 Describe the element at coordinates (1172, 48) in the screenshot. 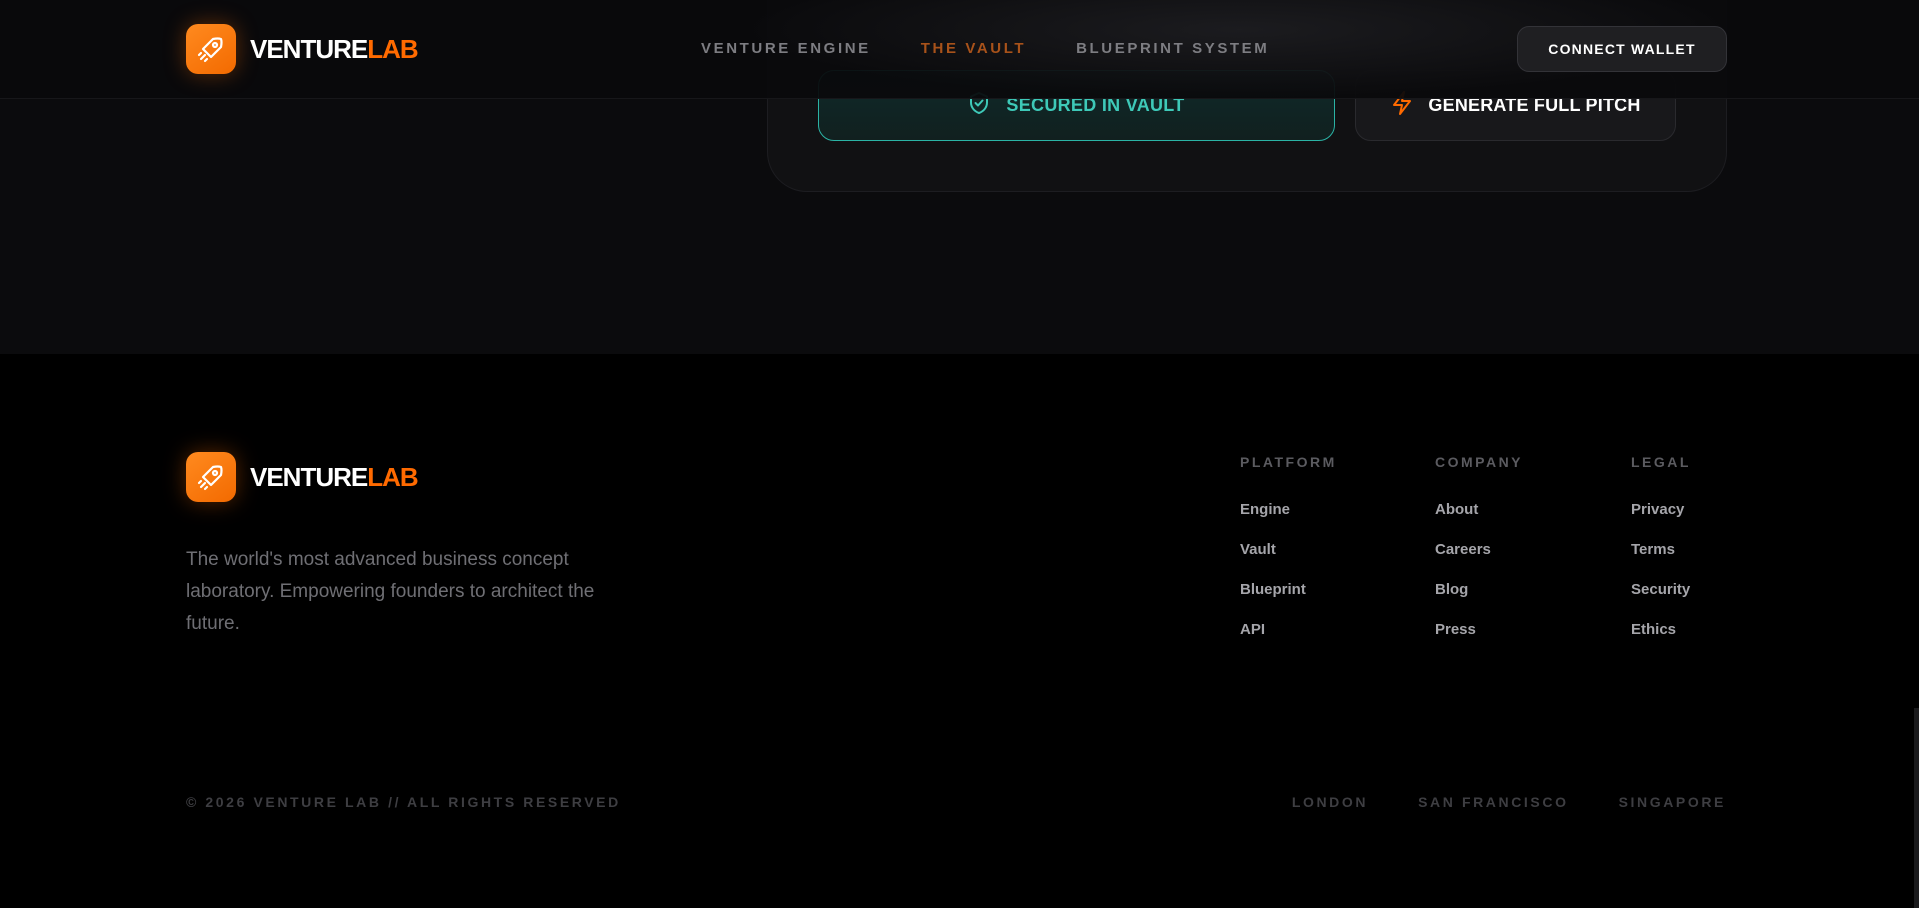

I see `nav-blueprint-system: BLUEPRINT SYSTEM` at that location.